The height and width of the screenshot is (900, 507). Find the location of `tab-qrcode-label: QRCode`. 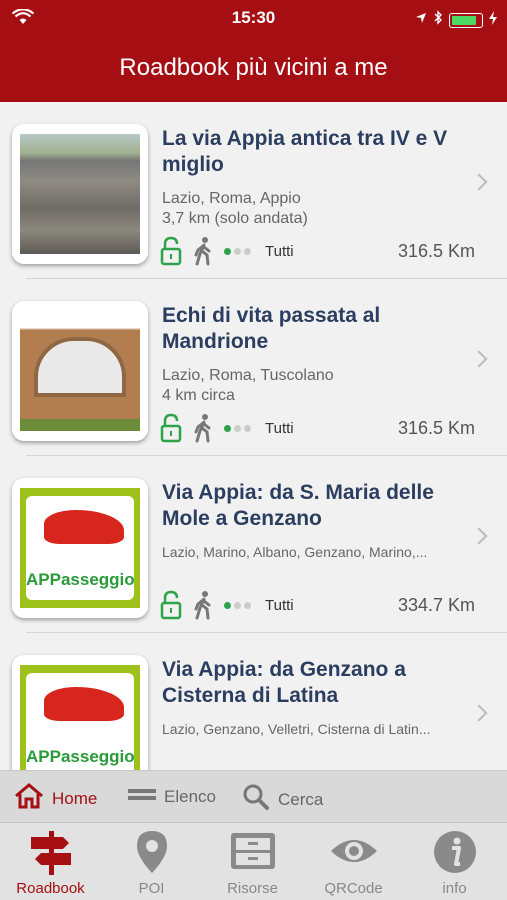

tab-qrcode-label: QRCode is located at coordinates (353, 888).